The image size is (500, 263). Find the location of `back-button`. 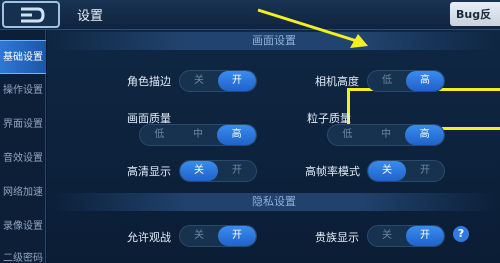

back-button is located at coordinates (31, 14).